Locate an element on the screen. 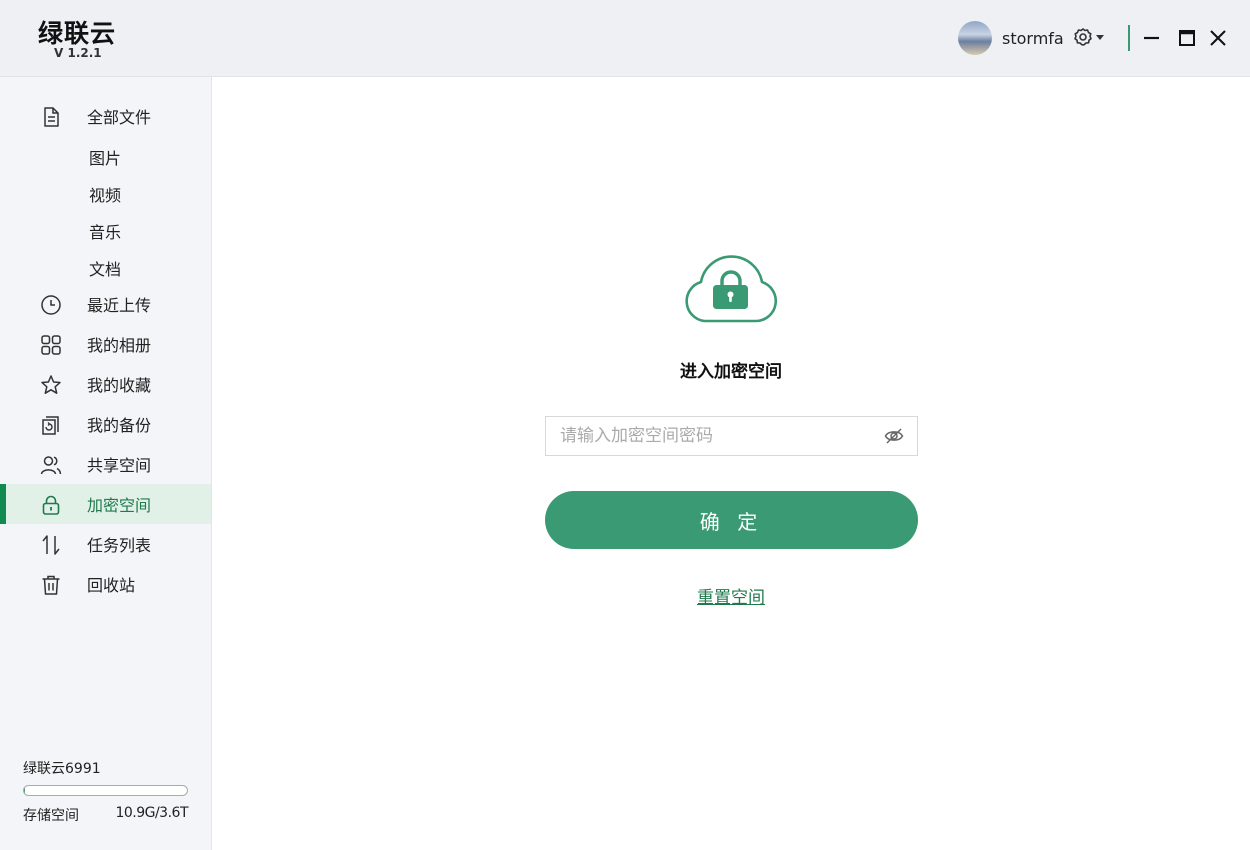  close-icon is located at coordinates (1218, 38).